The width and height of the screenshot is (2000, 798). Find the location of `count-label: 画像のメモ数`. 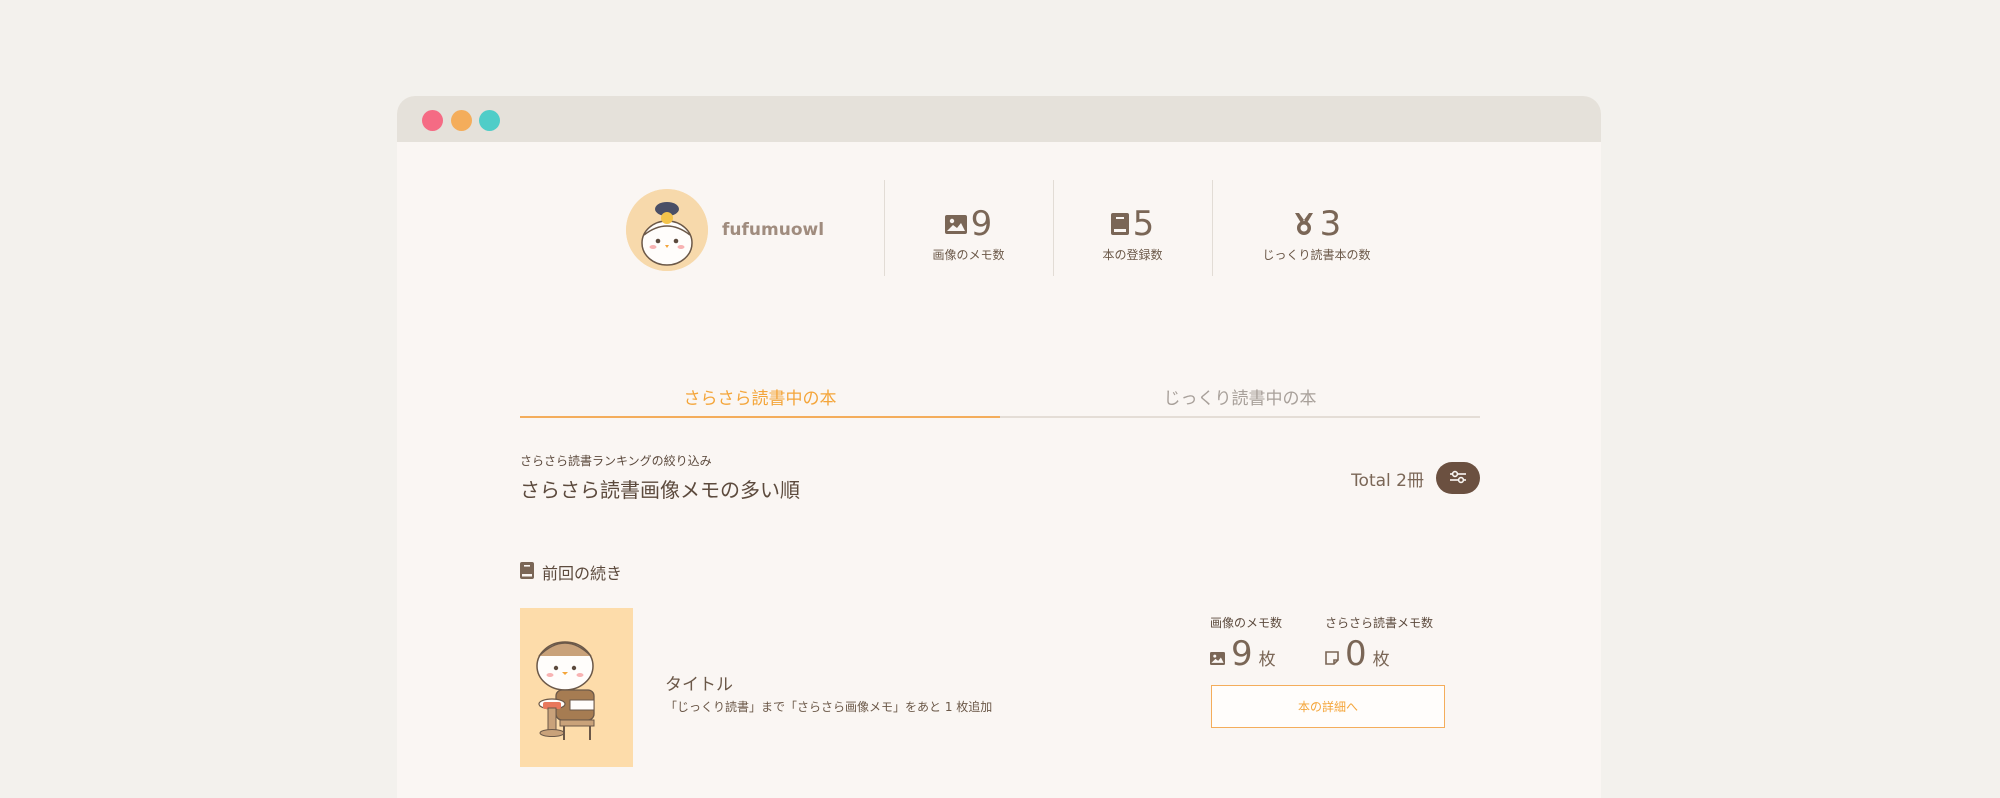

count-label: 画像のメモ数 is located at coordinates (1246, 623).